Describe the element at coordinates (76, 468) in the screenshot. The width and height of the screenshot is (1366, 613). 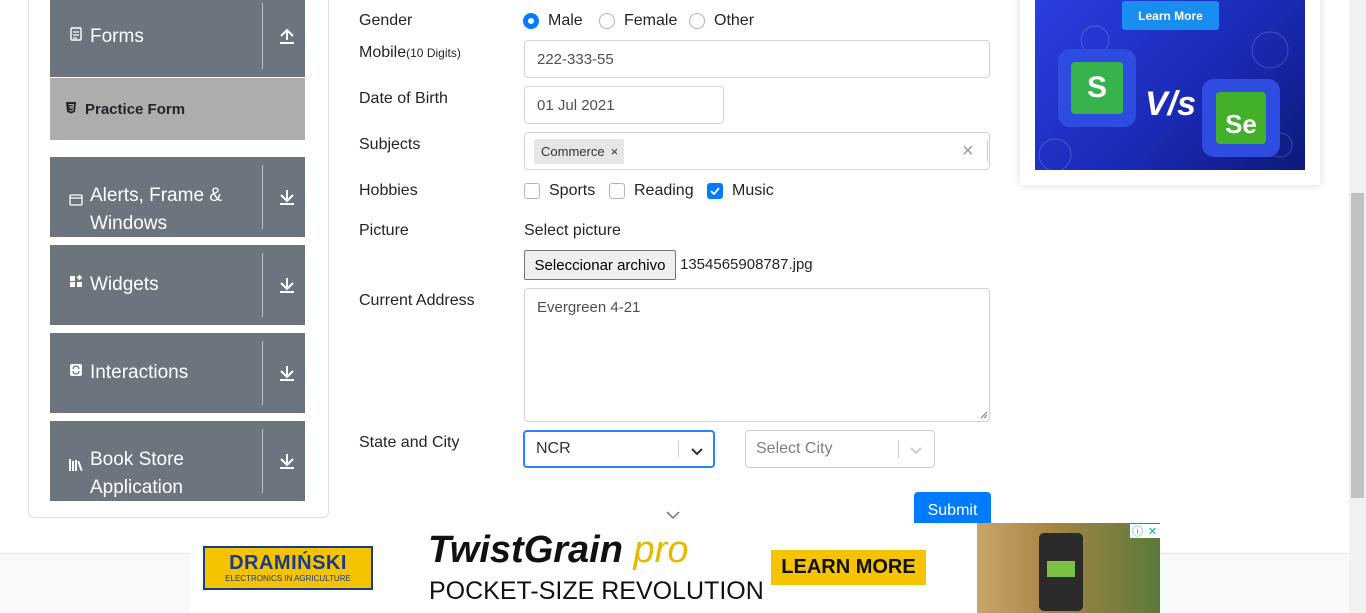
I see `books-icon` at that location.